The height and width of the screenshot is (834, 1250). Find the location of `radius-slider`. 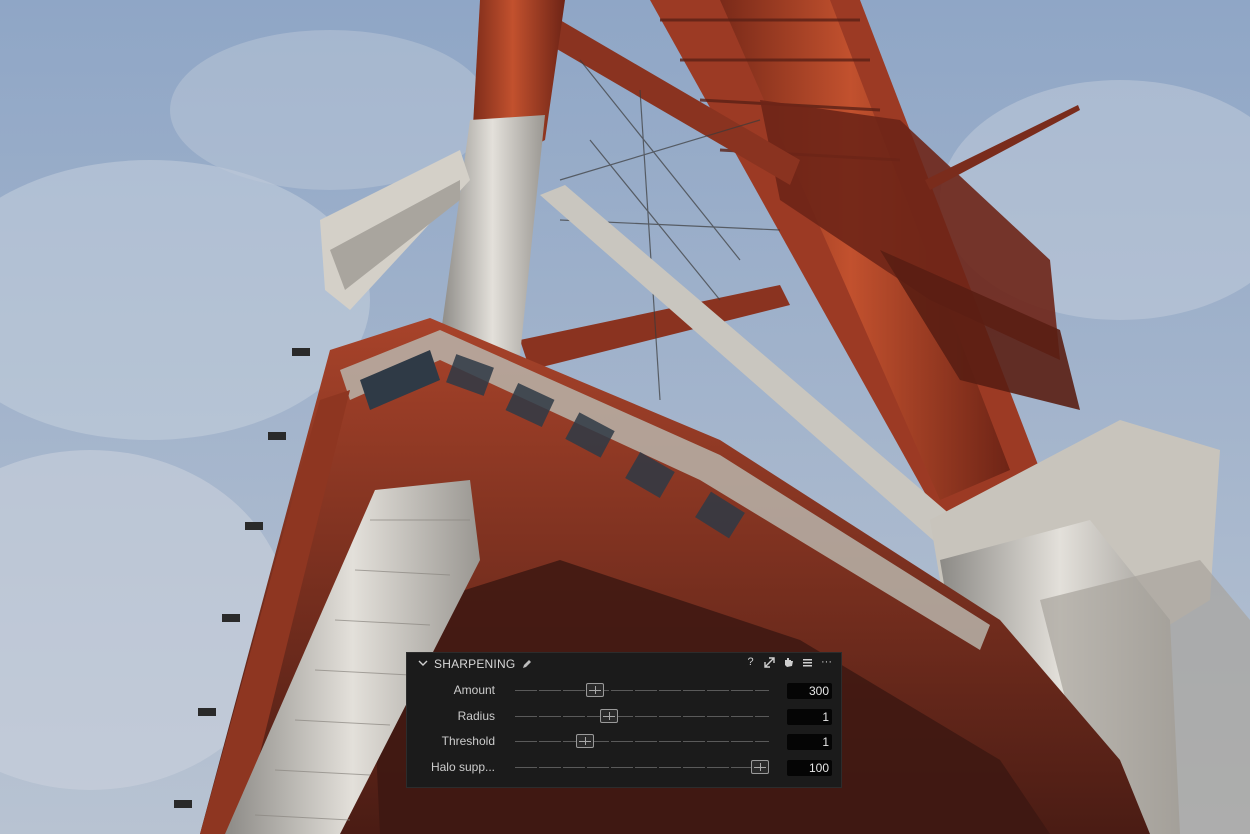

radius-slider is located at coordinates (642, 716).